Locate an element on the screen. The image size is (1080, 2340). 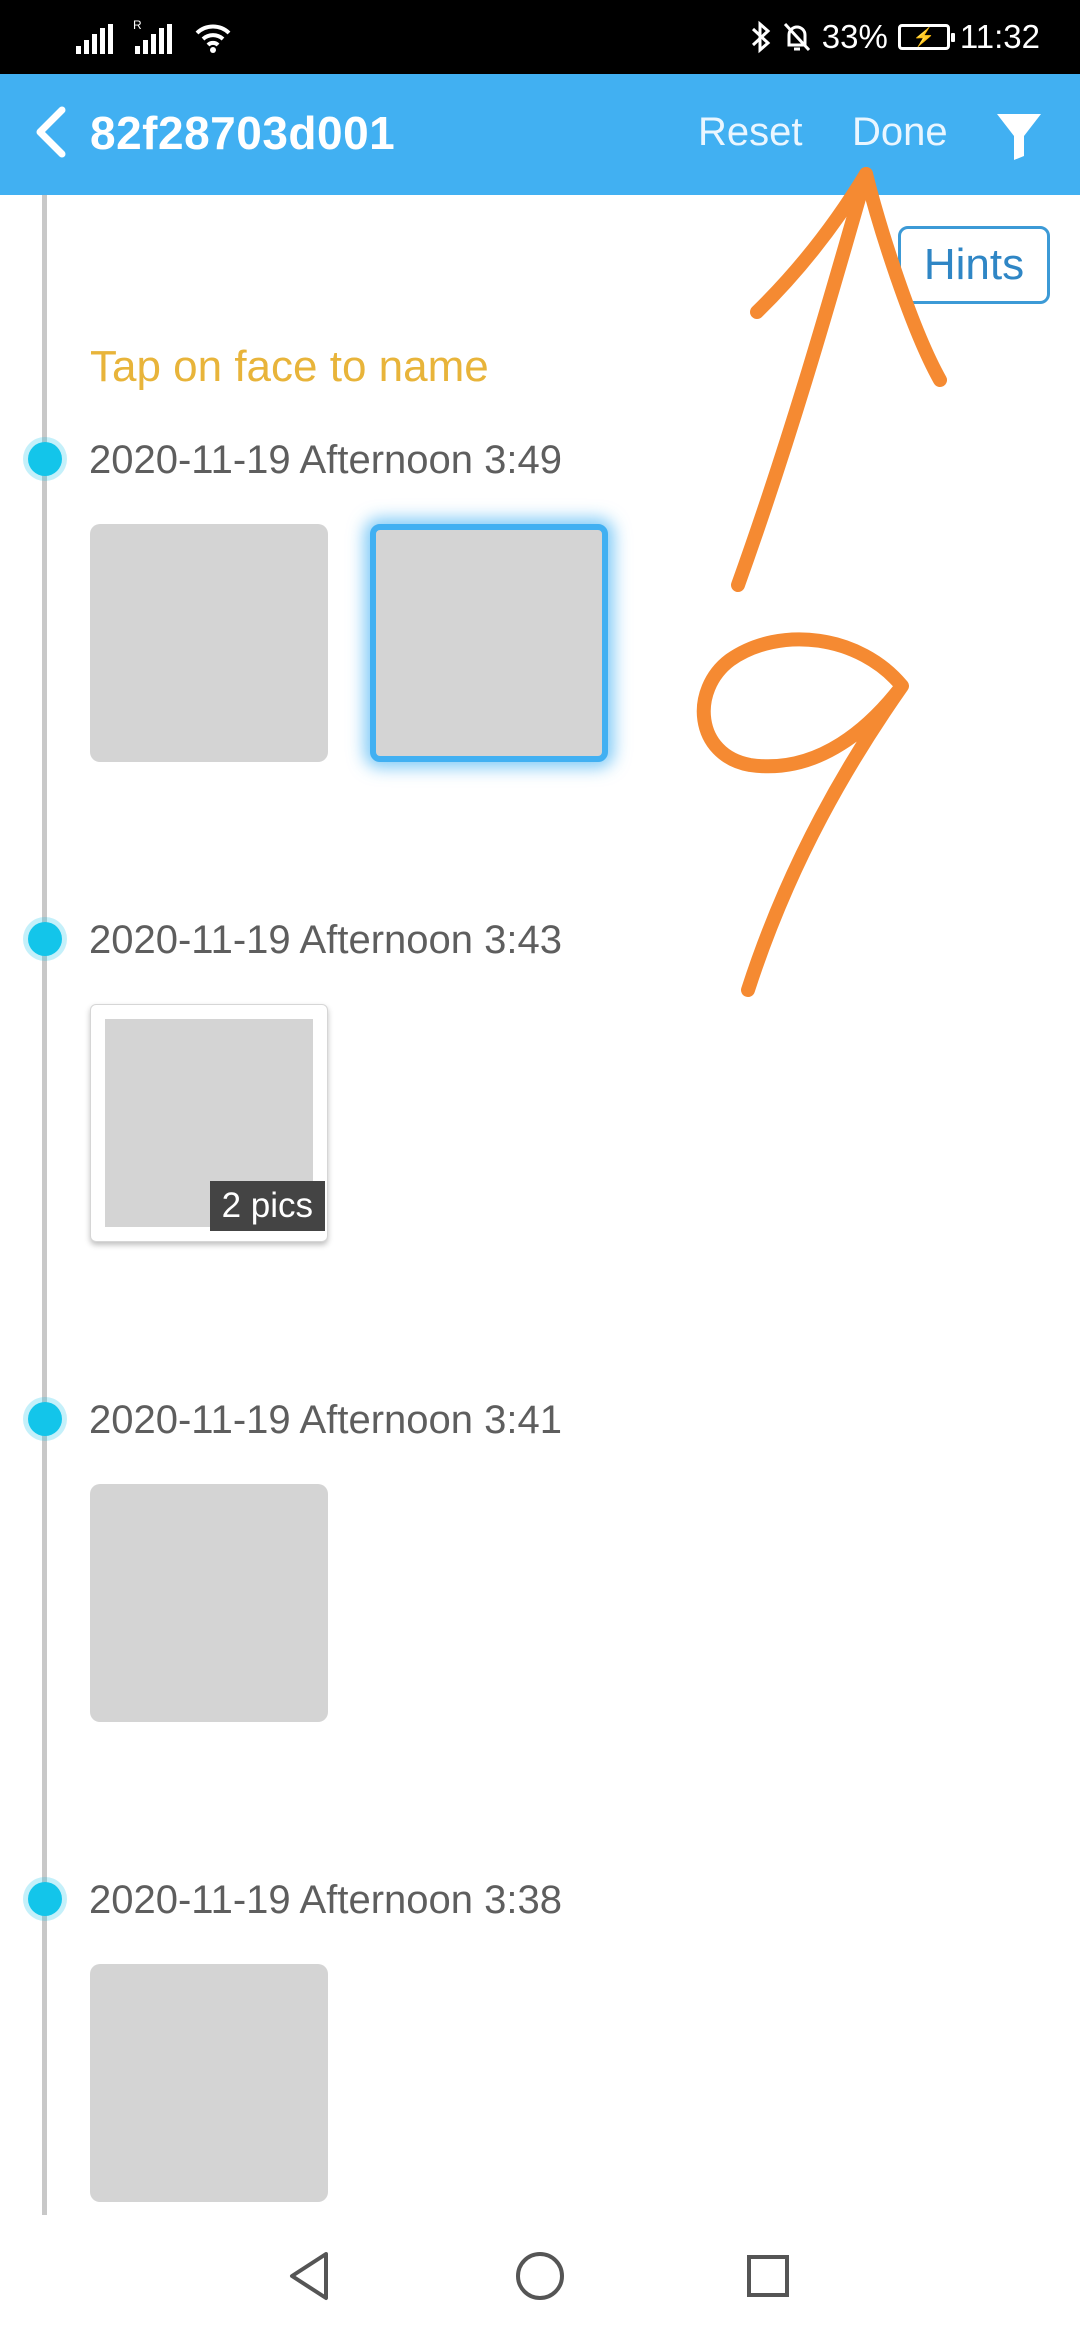
system-nav-bar is located at coordinates (540, 2277).